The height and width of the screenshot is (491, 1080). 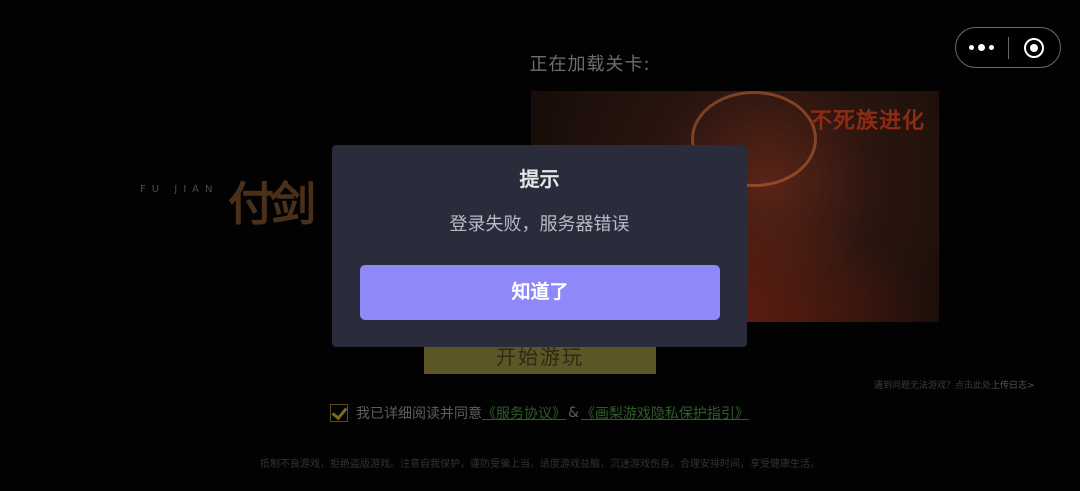 I want to click on agreement-checkbox, so click(x=339, y=413).